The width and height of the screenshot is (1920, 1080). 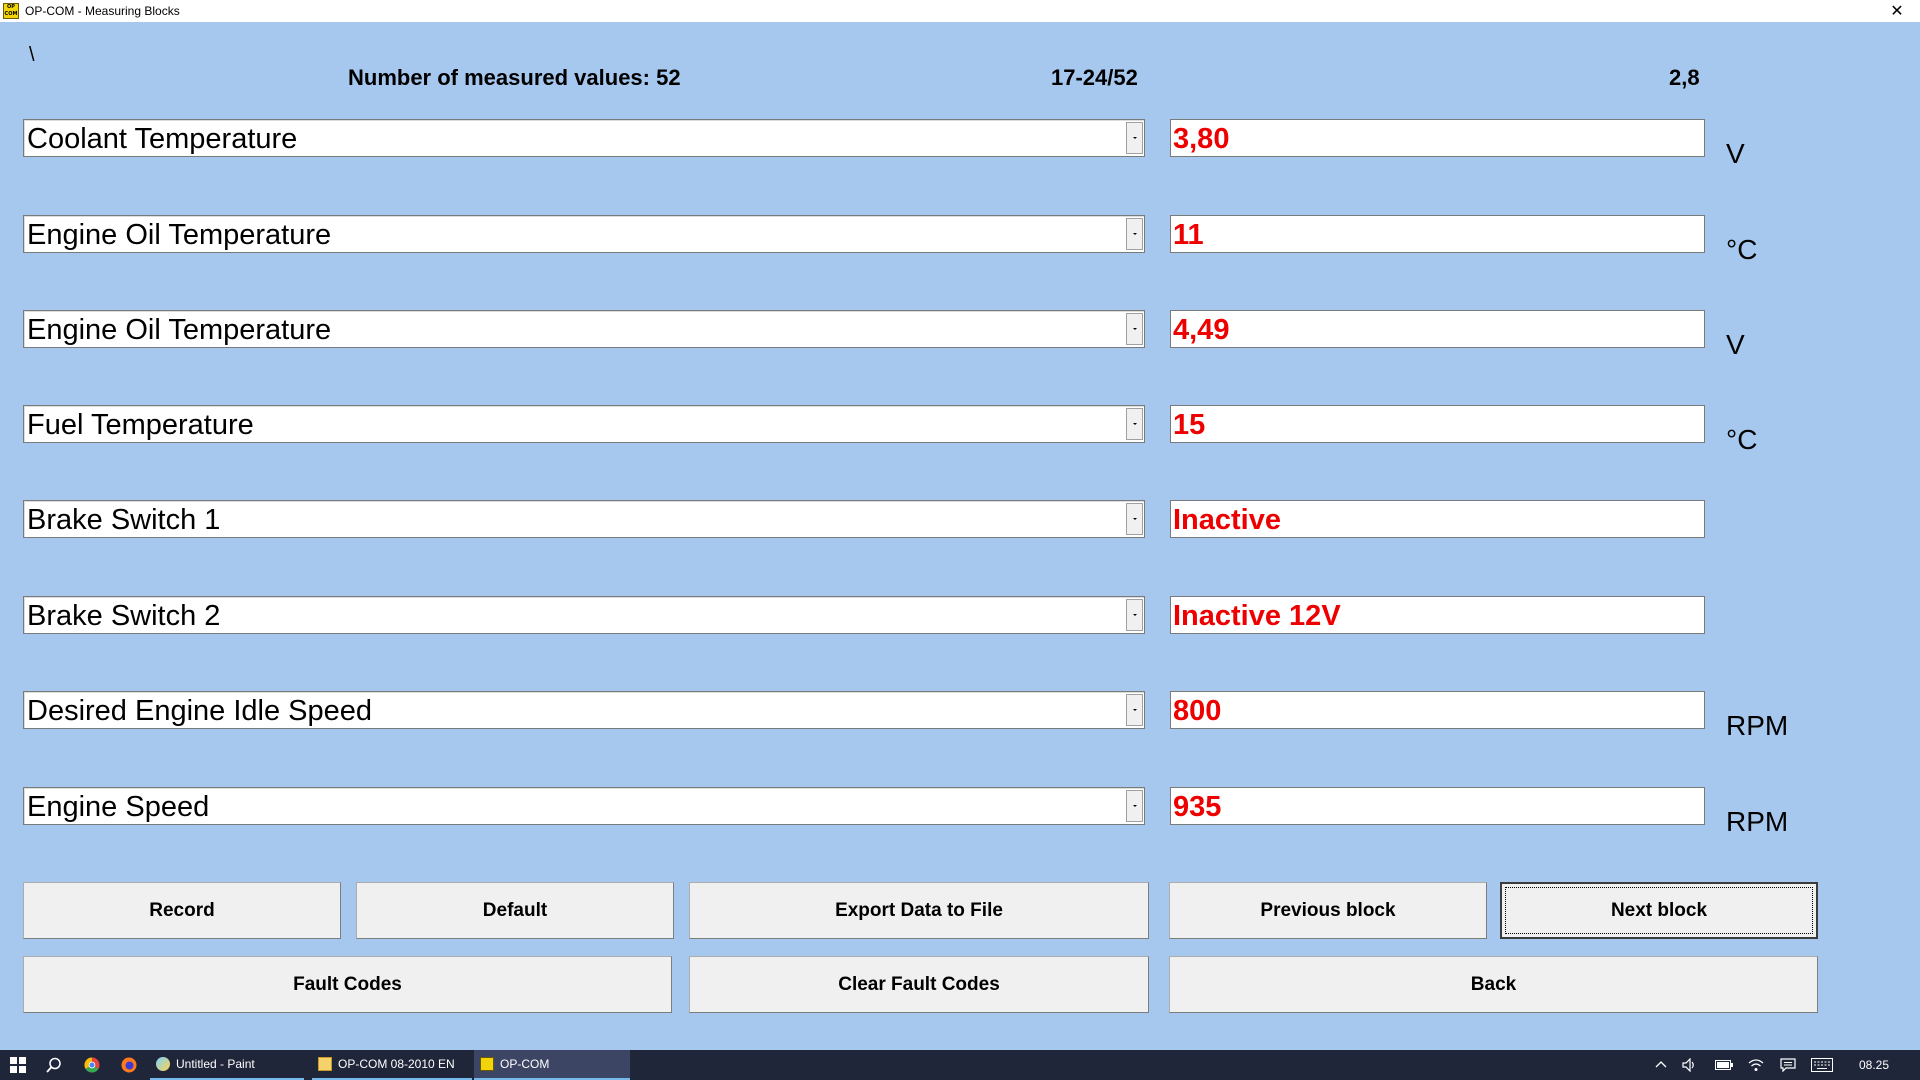 What do you see at coordinates (919, 984) in the screenshot?
I see `clear-fault-codes-button: Clear Fault Codes` at bounding box center [919, 984].